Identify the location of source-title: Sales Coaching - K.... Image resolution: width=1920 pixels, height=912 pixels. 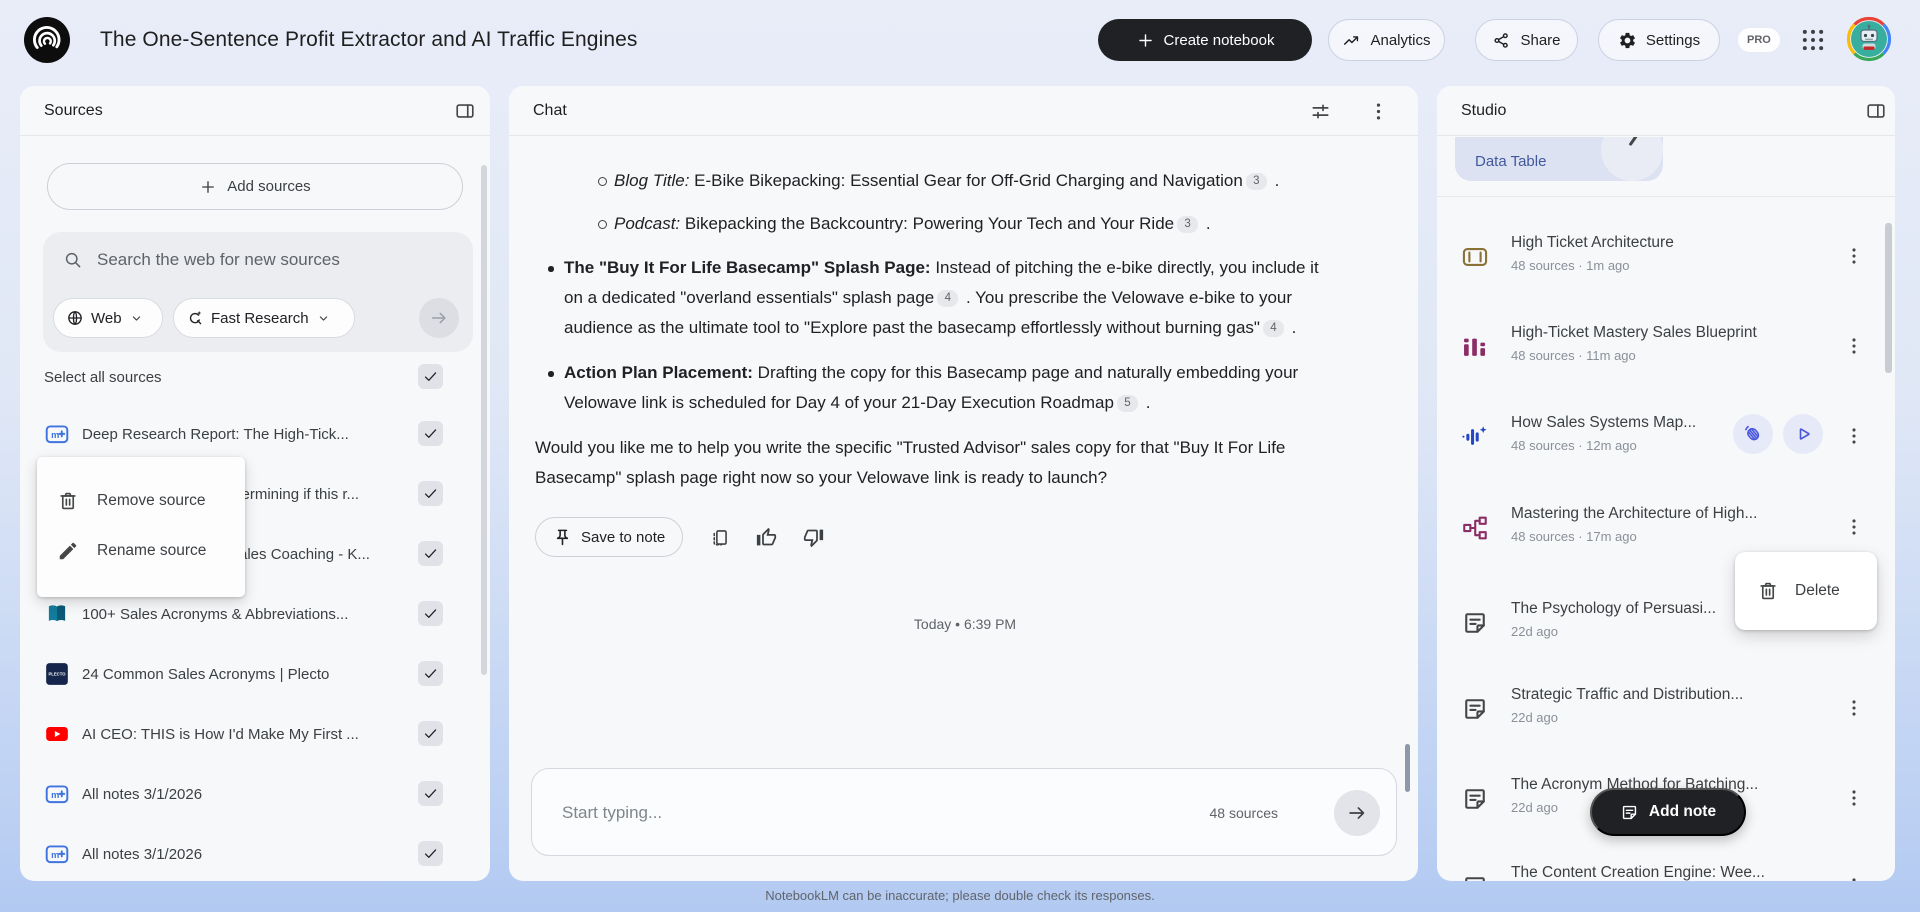
(299, 554).